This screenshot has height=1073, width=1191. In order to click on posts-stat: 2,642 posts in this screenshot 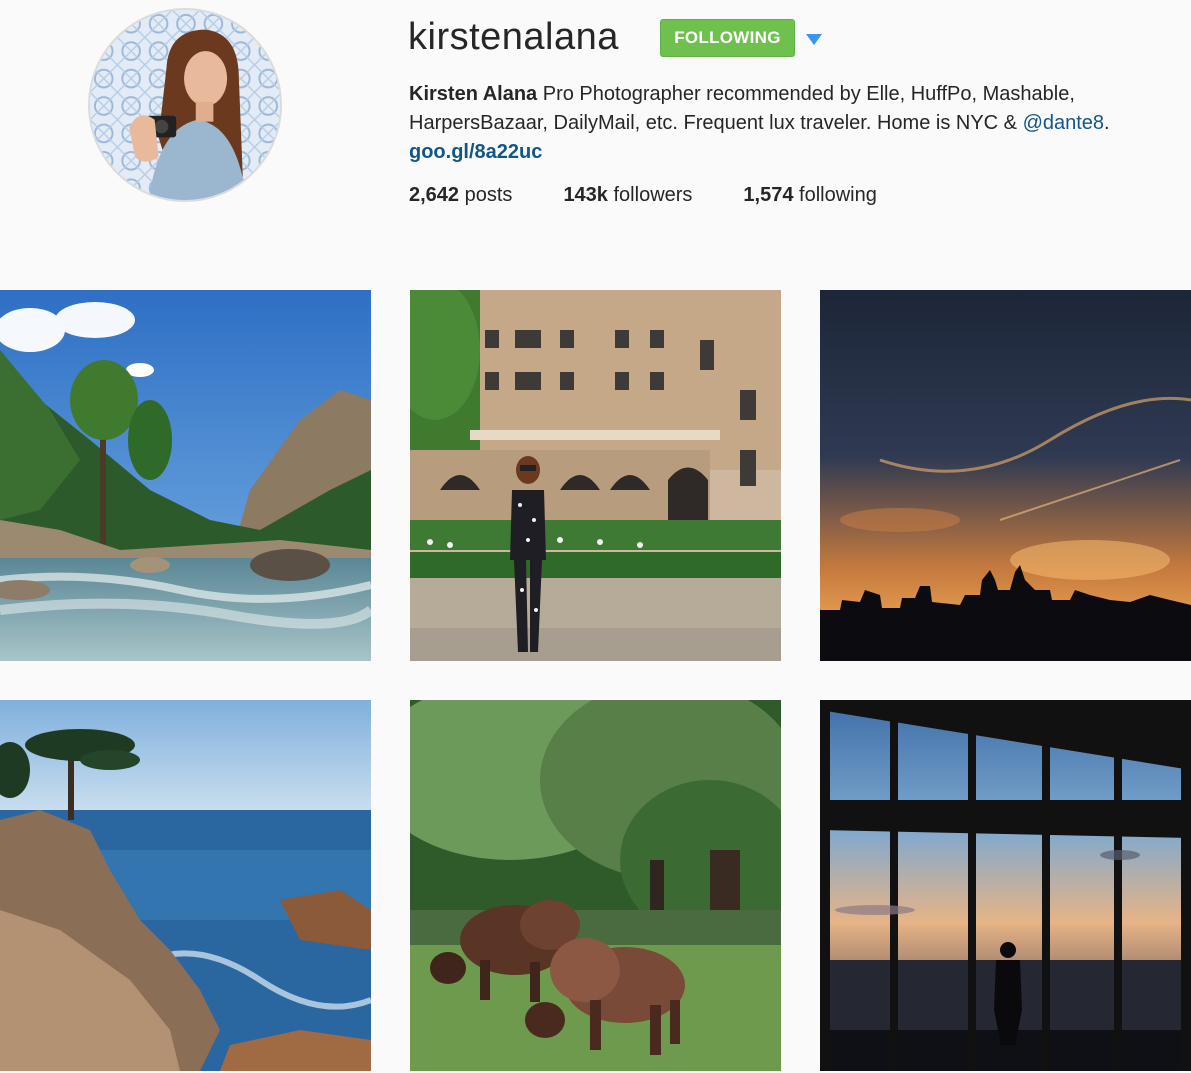, I will do `click(460, 195)`.